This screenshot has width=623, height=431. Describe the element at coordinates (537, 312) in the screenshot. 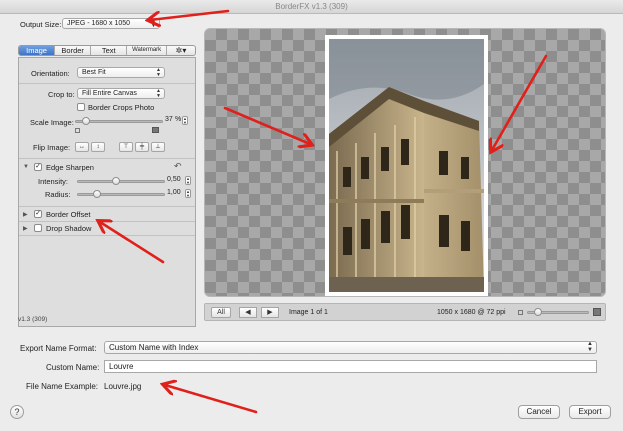

I see `zoom-slider-knob` at that location.